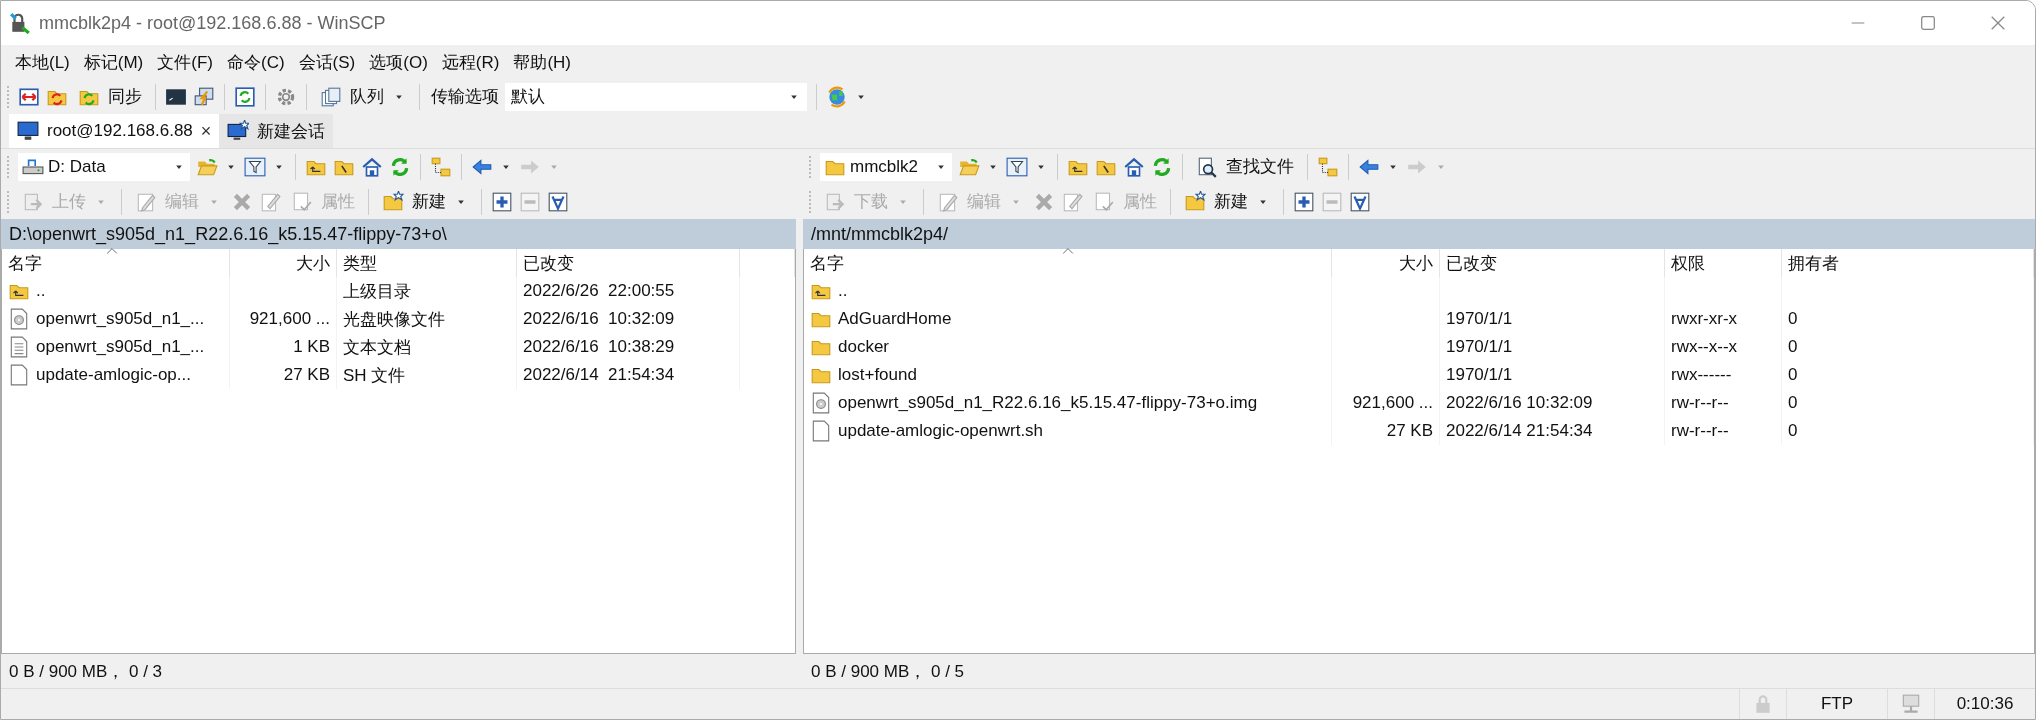 This screenshot has height=720, width=2044. What do you see at coordinates (888, 671) in the screenshot?
I see `panel-status: 0 B / 900 MB， 0 / 5` at bounding box center [888, 671].